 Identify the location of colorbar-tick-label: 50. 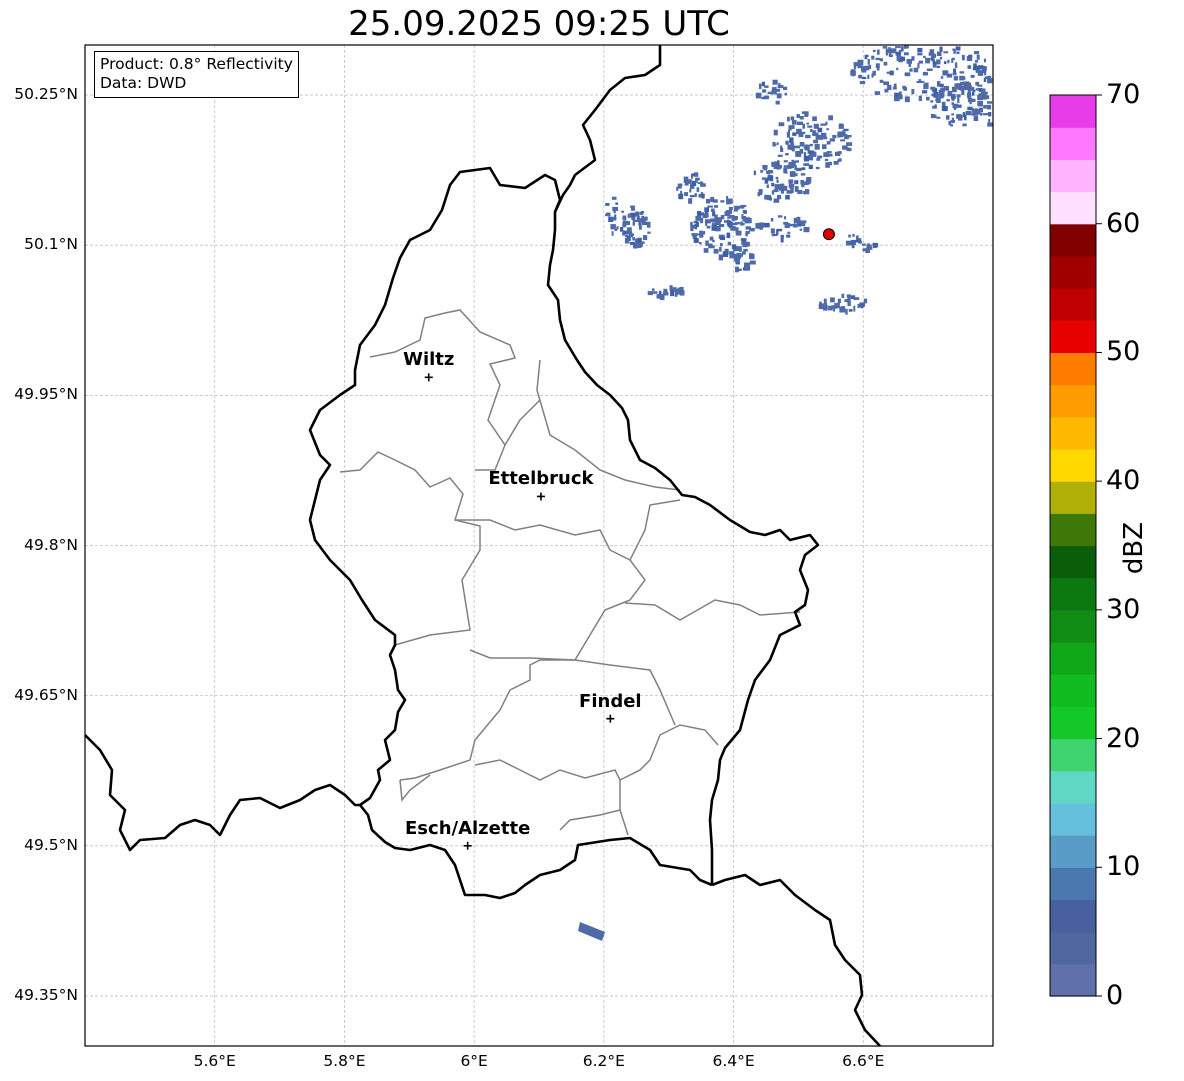
(1123, 352).